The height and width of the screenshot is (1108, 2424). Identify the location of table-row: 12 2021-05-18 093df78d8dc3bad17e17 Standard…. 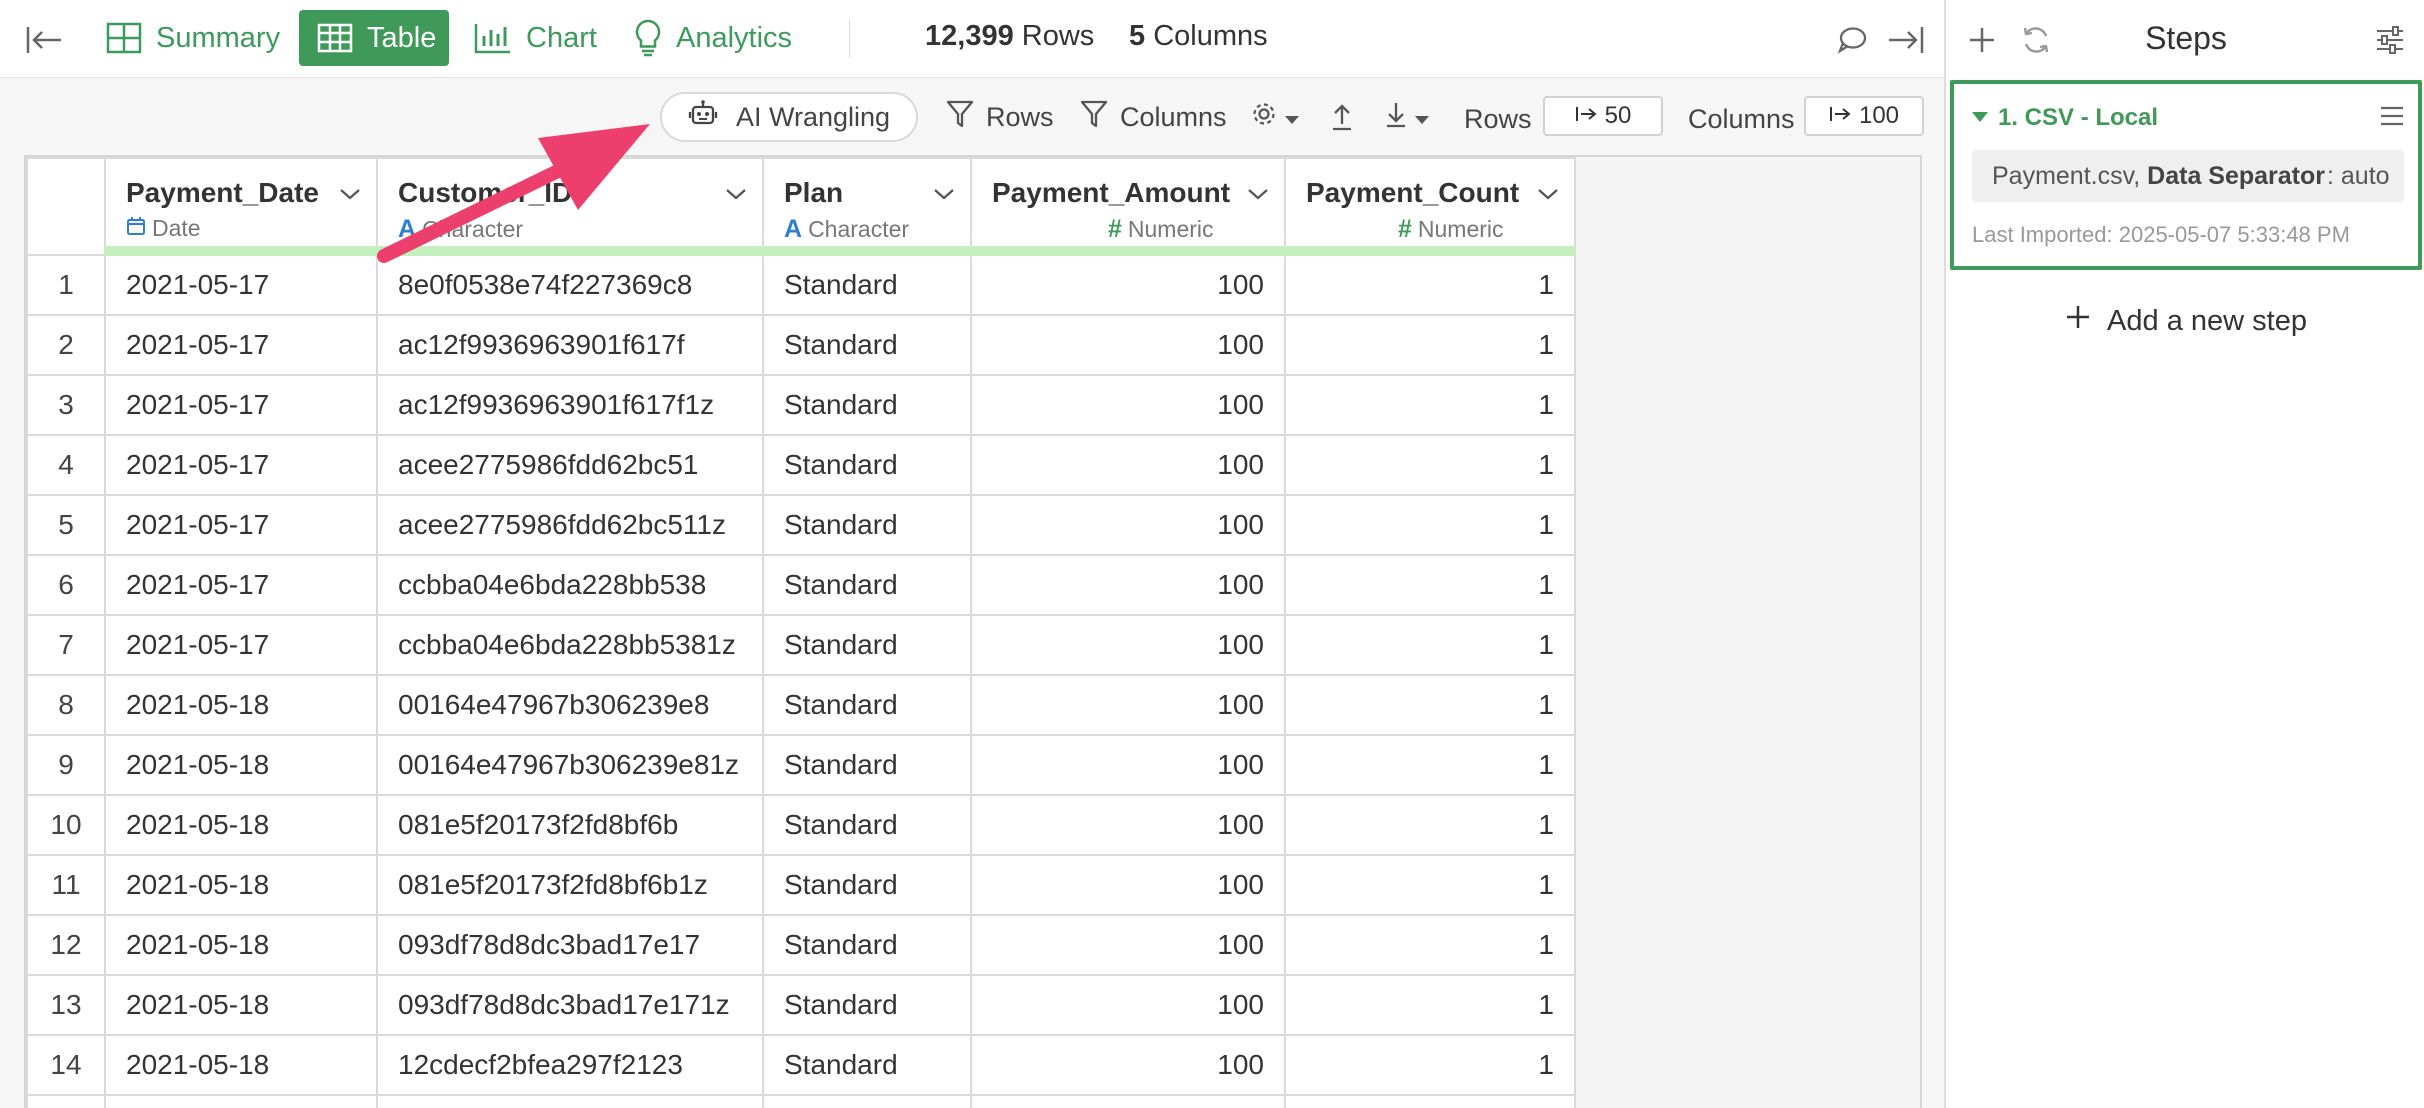
(801, 945).